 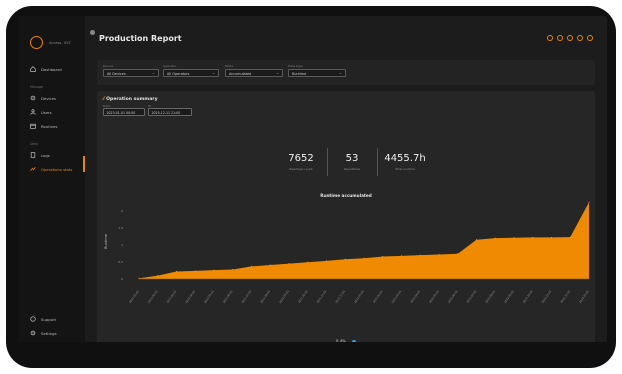 What do you see at coordinates (171, 296) in the screenshot?
I see `x-tick-label: 2021-03-01` at bounding box center [171, 296].